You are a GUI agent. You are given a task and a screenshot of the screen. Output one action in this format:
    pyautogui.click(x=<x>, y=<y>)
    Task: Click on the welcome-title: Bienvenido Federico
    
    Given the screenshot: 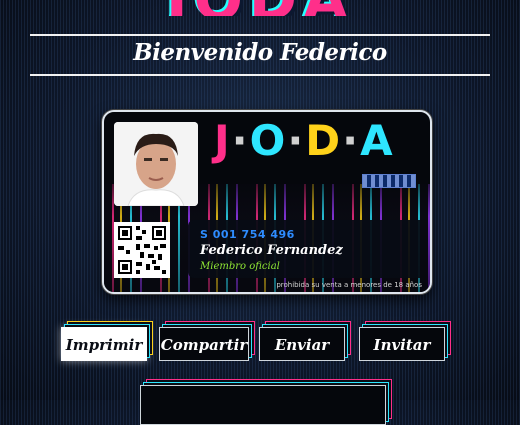 What is the action you would take?
    pyautogui.click(x=260, y=52)
    